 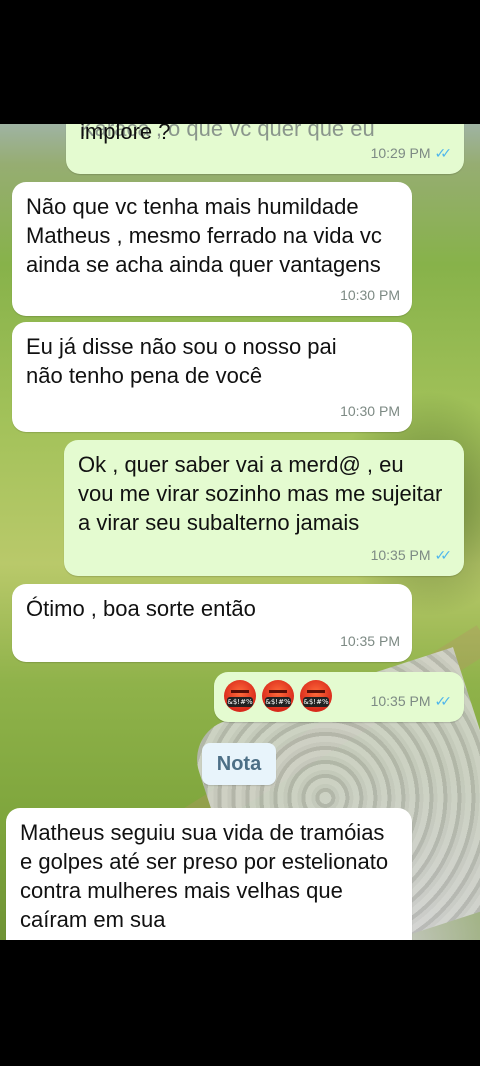 What do you see at coordinates (212, 623) in the screenshot?
I see `message-incoming: Ótimo , boa sorte então 10:35 PM` at bounding box center [212, 623].